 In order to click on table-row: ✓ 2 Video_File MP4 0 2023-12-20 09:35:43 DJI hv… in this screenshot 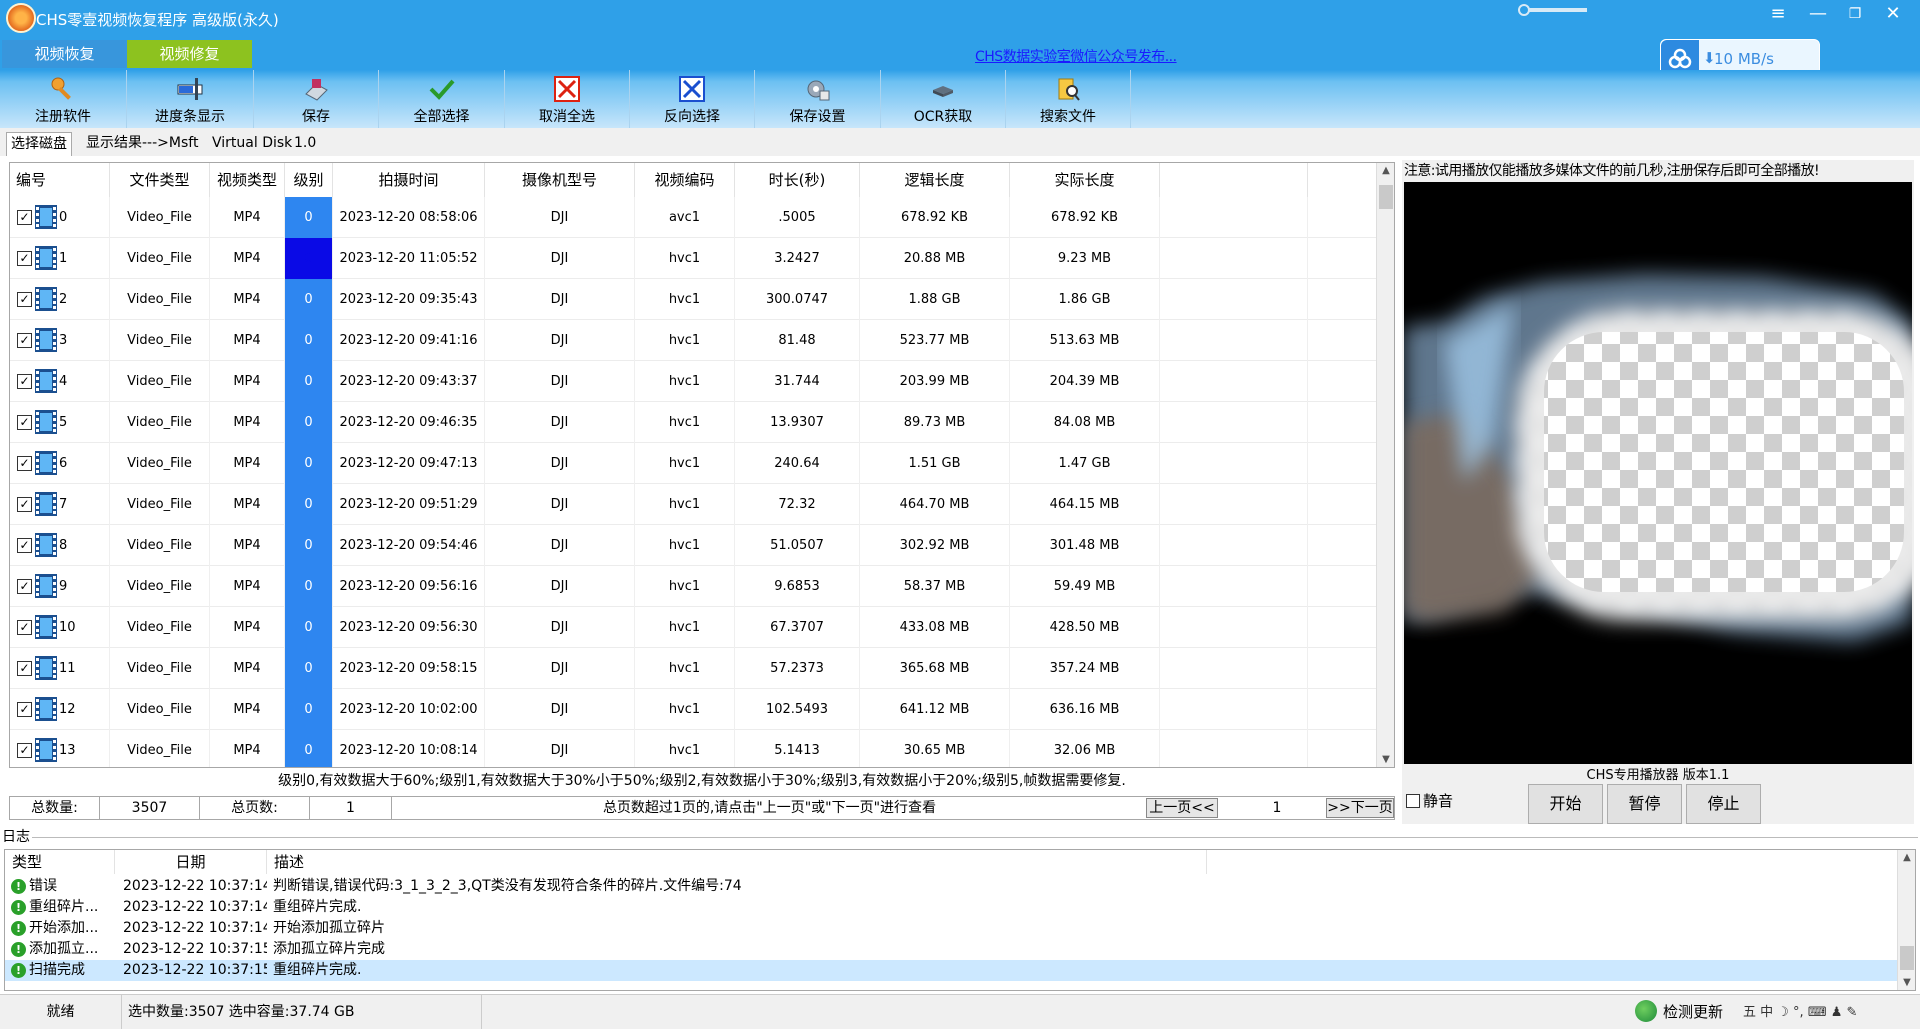, I will do `click(693, 299)`.